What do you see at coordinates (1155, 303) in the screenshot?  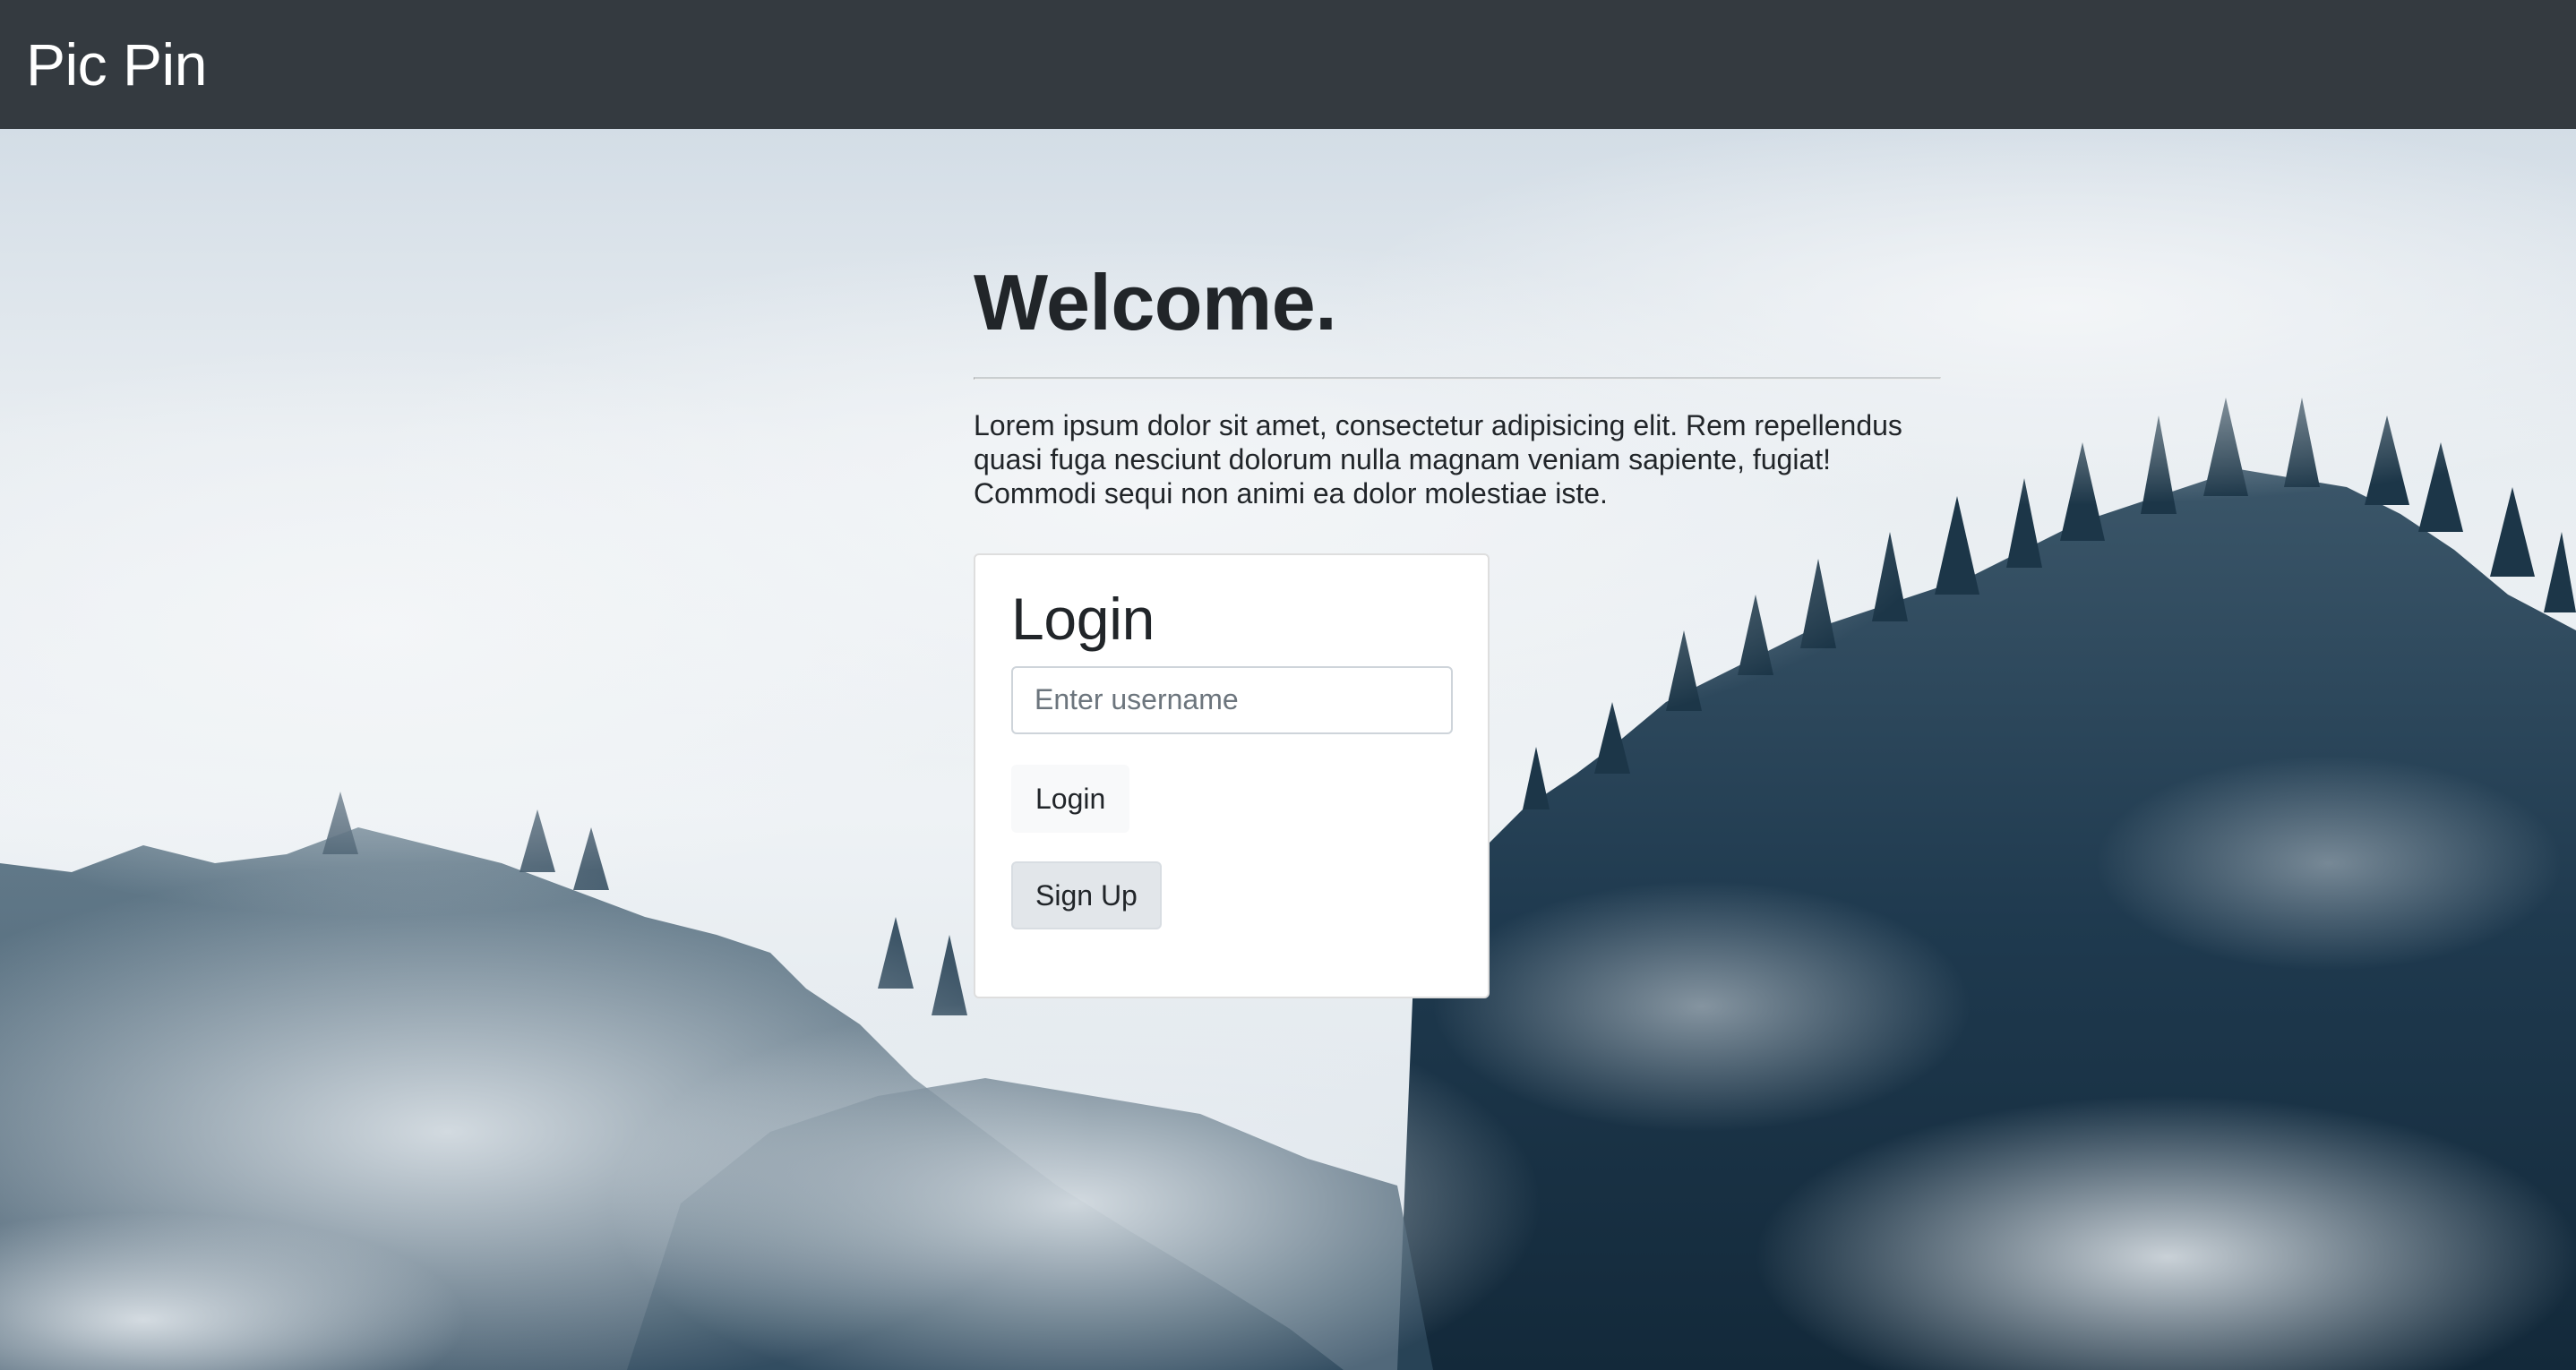 I see `welcome-heading: Welcome.` at bounding box center [1155, 303].